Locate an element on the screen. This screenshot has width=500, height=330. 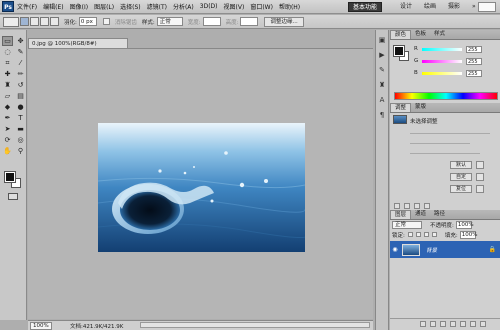
delete-layer-icon is located at coordinates (483, 323).